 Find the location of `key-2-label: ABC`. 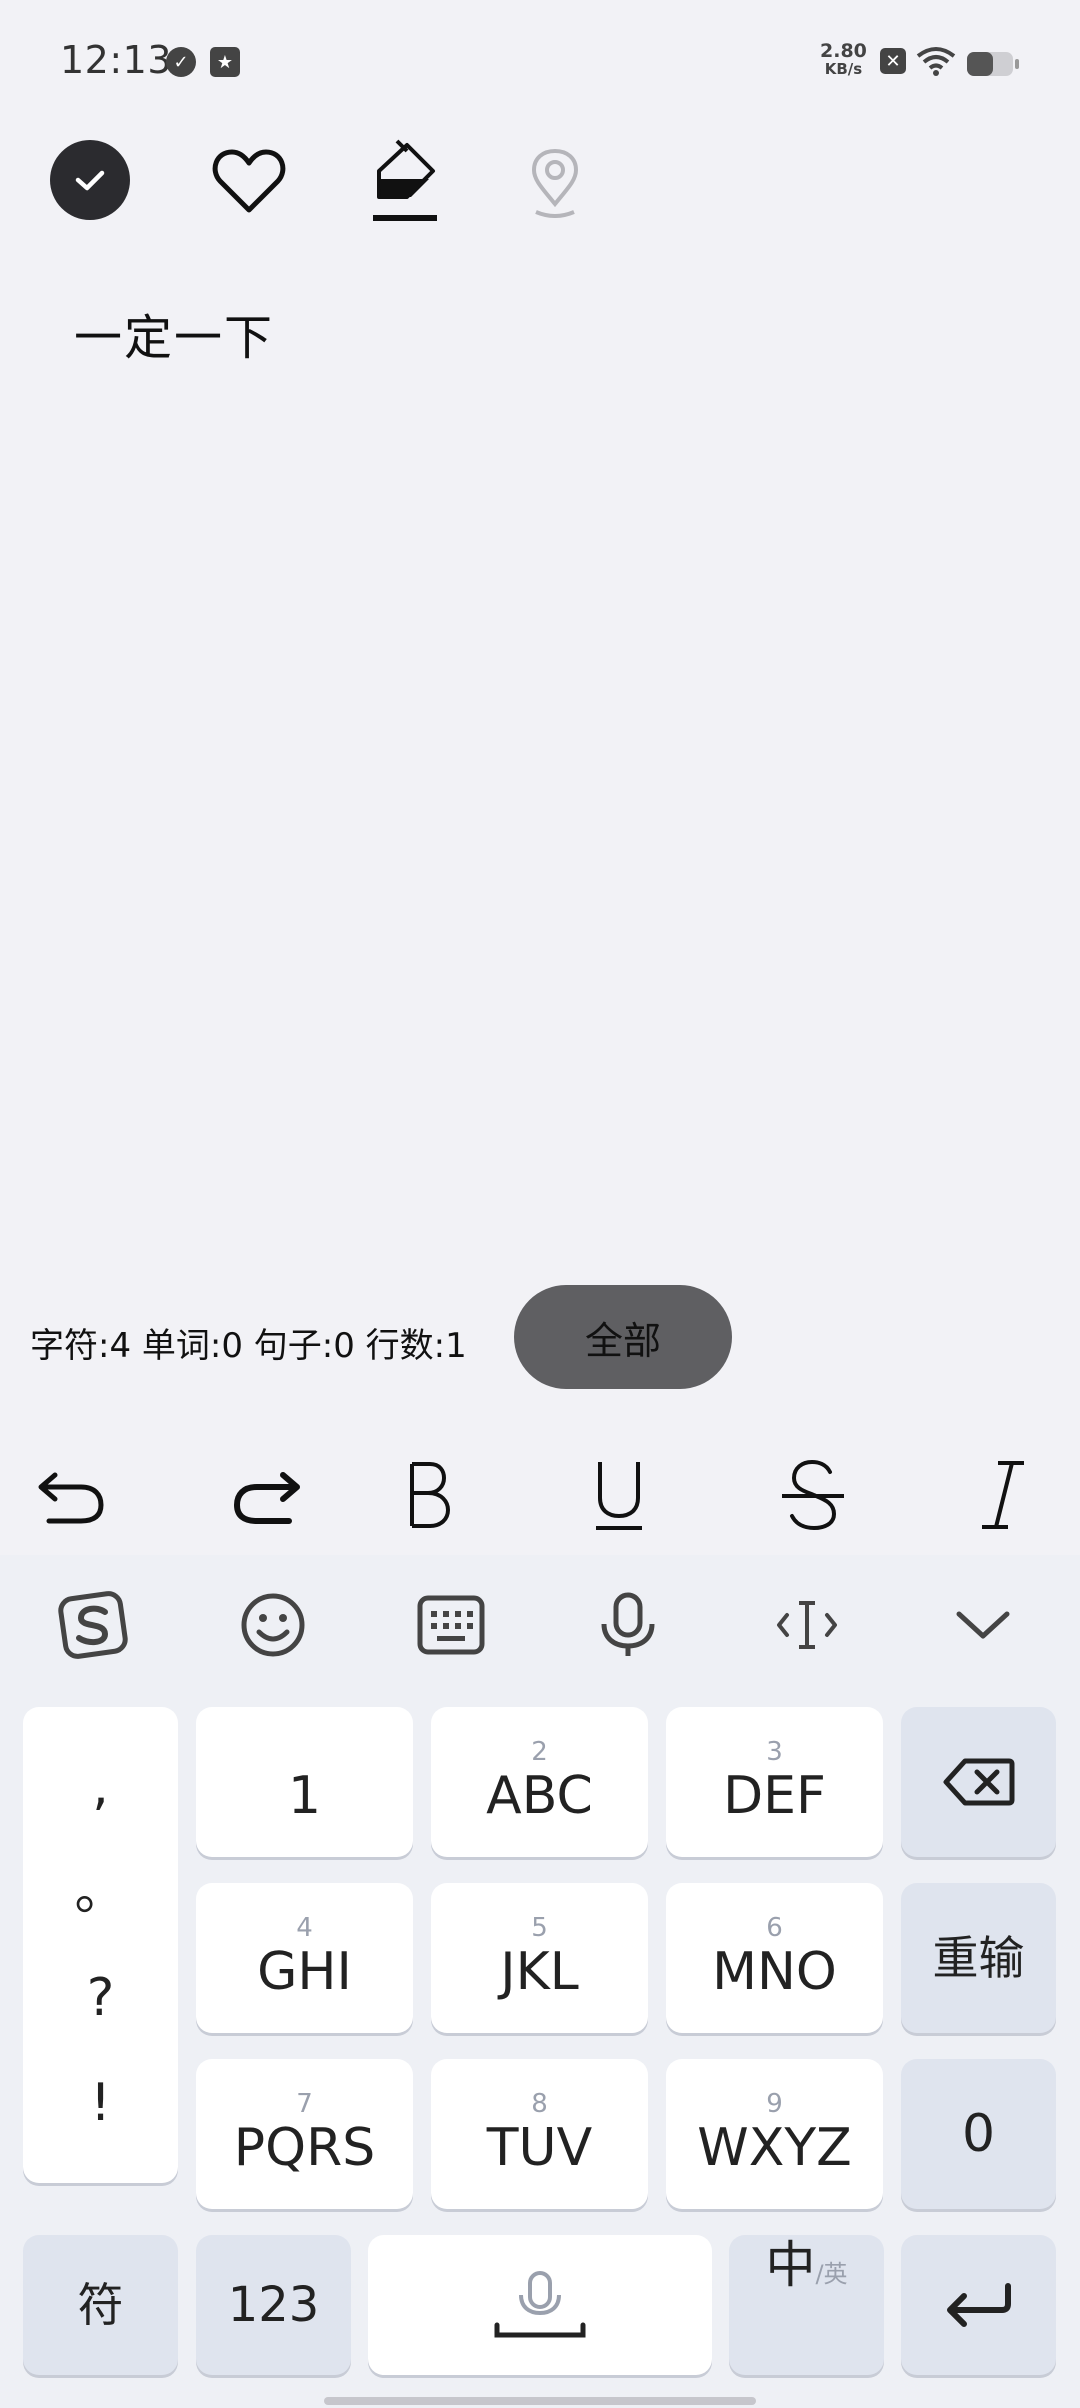

key-2-label: ABC is located at coordinates (539, 1796).